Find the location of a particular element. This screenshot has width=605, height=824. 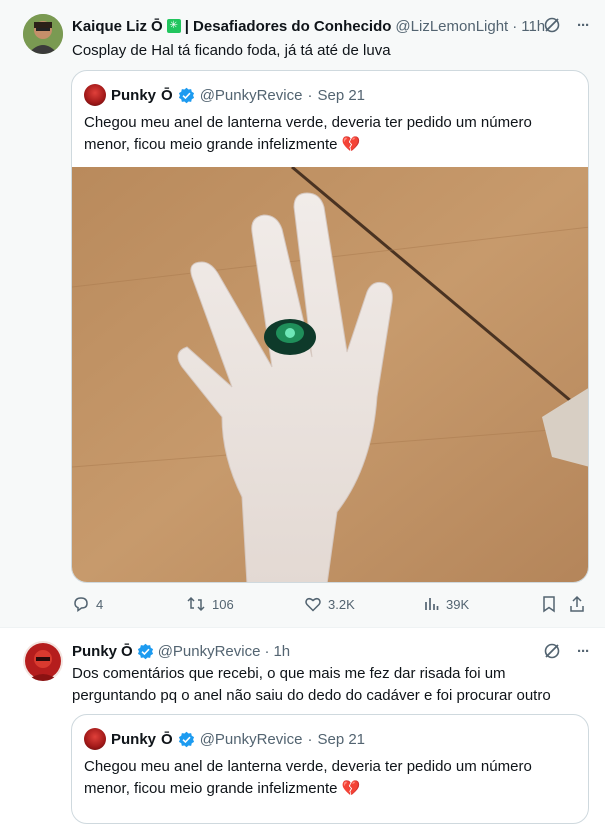

tweet-header: Punky Ō @PunkyRevice · 1h is located at coordinates (181, 651).